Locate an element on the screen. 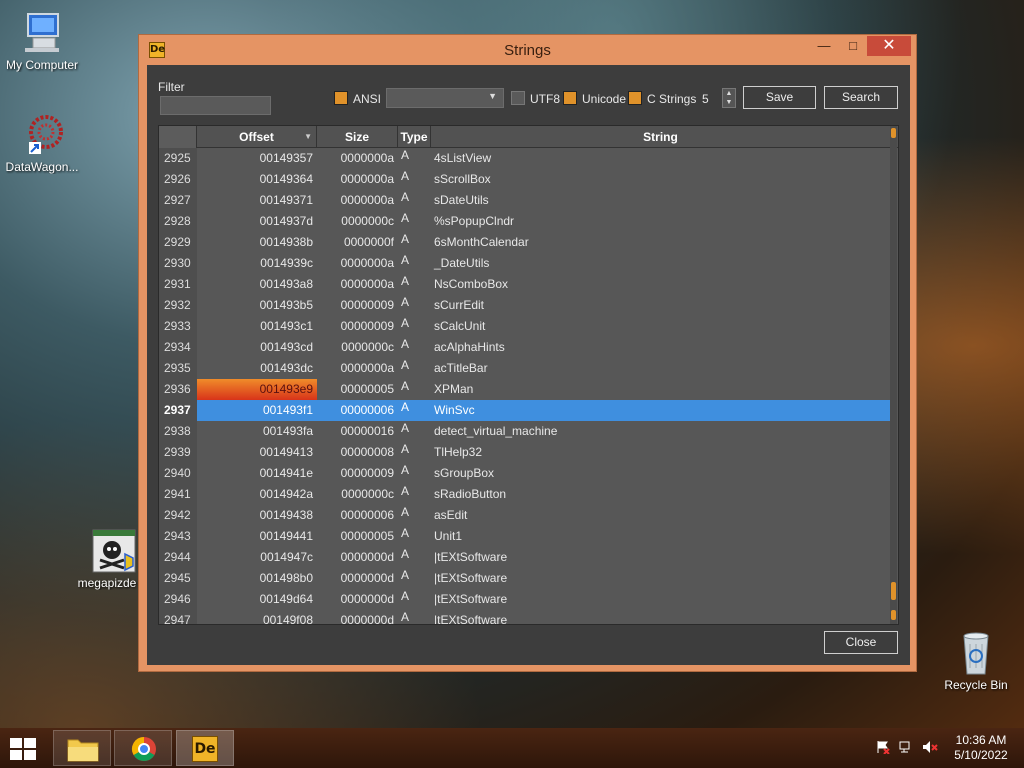 The width and height of the screenshot is (1024, 768). table-row: 2929 0014938b 0000000f A 6sMonthCalendar is located at coordinates (528, 242).